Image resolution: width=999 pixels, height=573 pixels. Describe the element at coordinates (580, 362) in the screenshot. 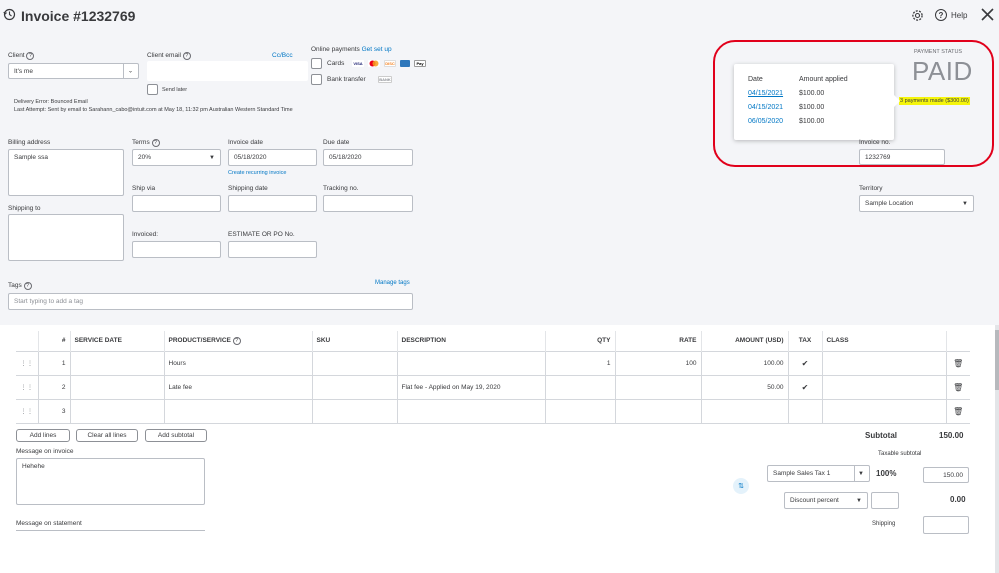

I see `qty-cell: 1` at that location.